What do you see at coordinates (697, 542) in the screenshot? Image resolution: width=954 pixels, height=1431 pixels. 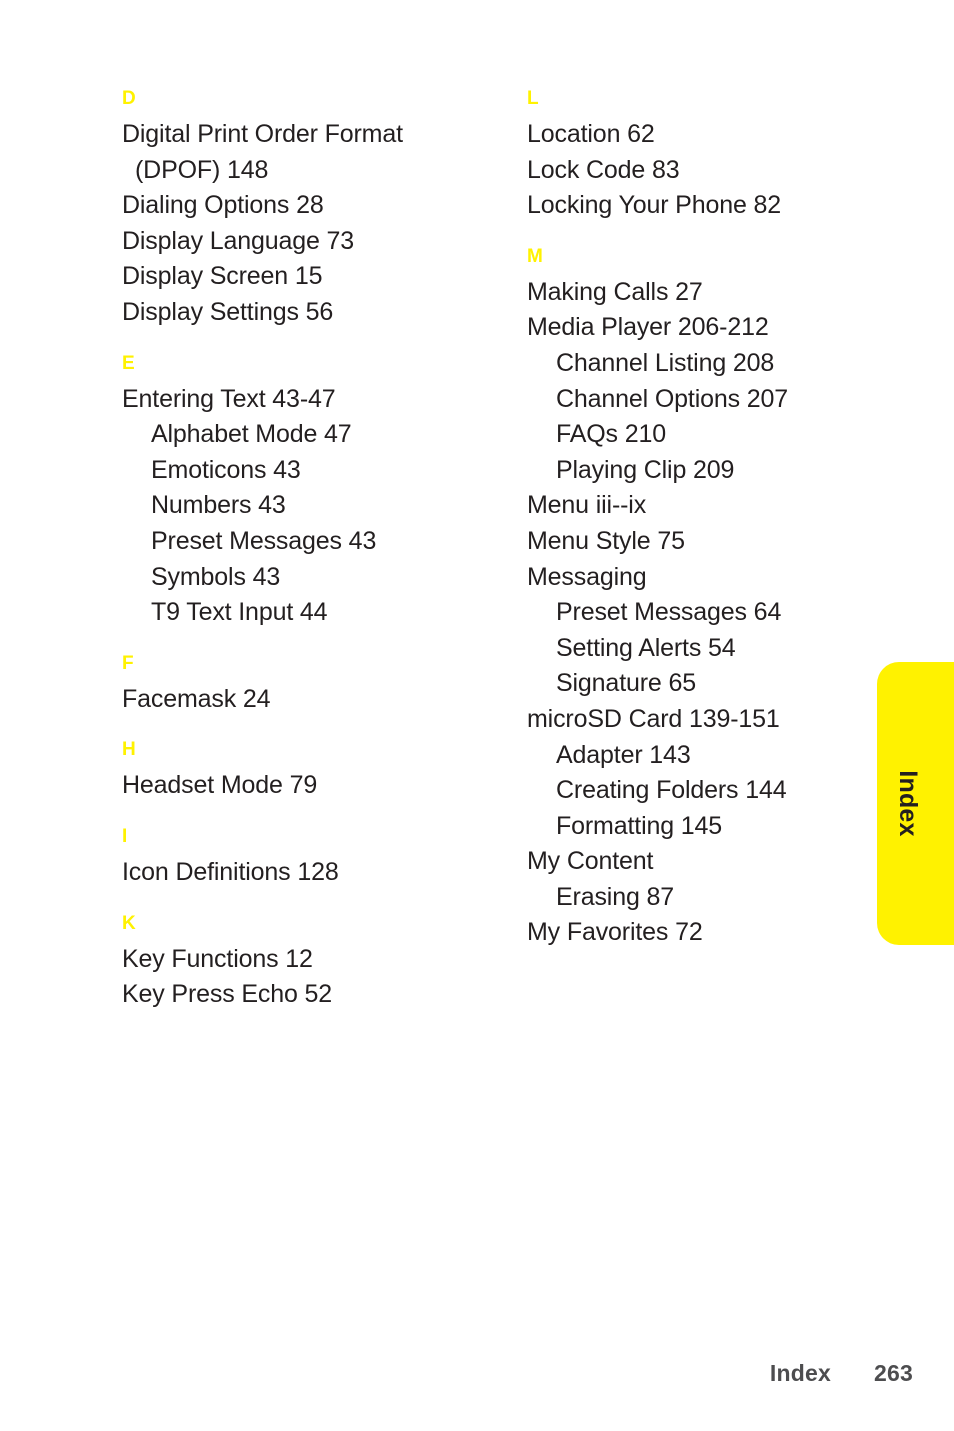 I see `index-entry: Menu Style 75` at bounding box center [697, 542].